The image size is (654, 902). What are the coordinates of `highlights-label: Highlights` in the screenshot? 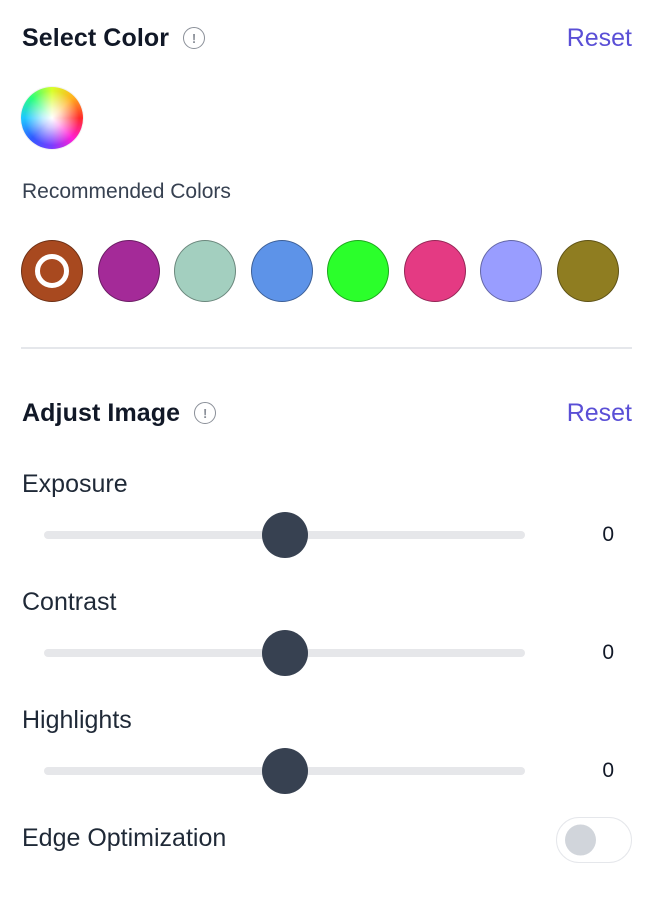 It's located at (77, 720).